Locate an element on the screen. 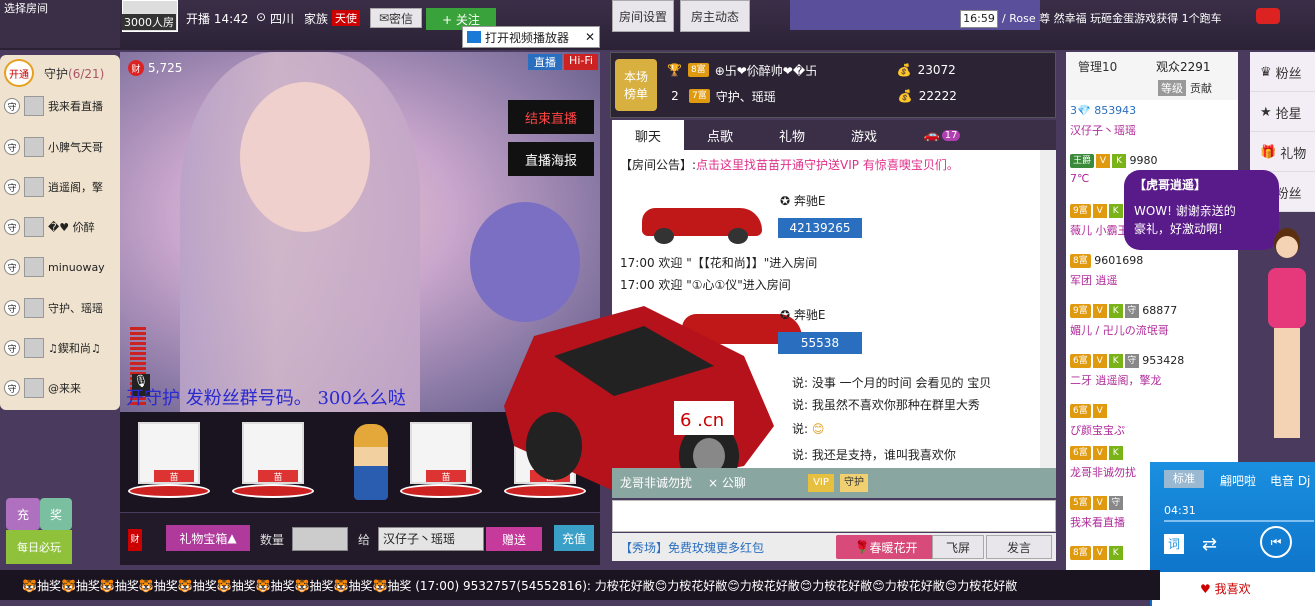 The height and width of the screenshot is (606, 1315). tab-chat: 聊天 is located at coordinates (648, 135).